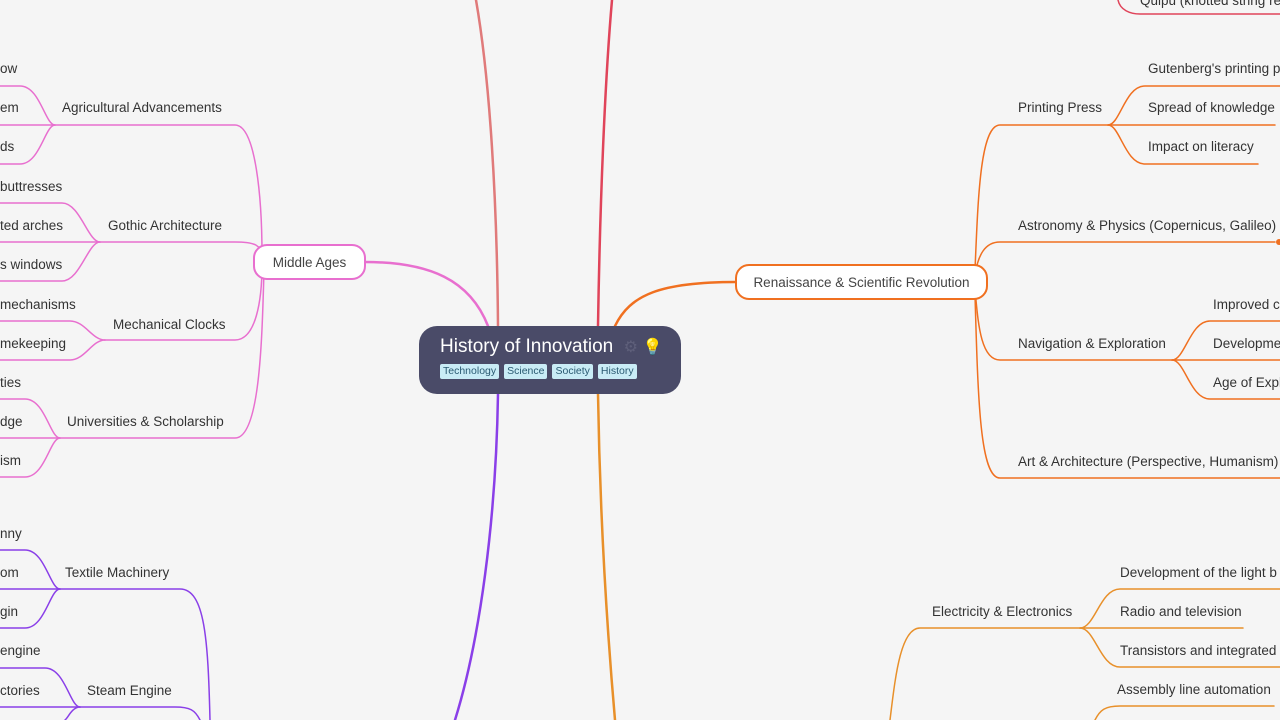  What do you see at coordinates (605, 164) in the screenshot?
I see `connector-ancient-right` at bounding box center [605, 164].